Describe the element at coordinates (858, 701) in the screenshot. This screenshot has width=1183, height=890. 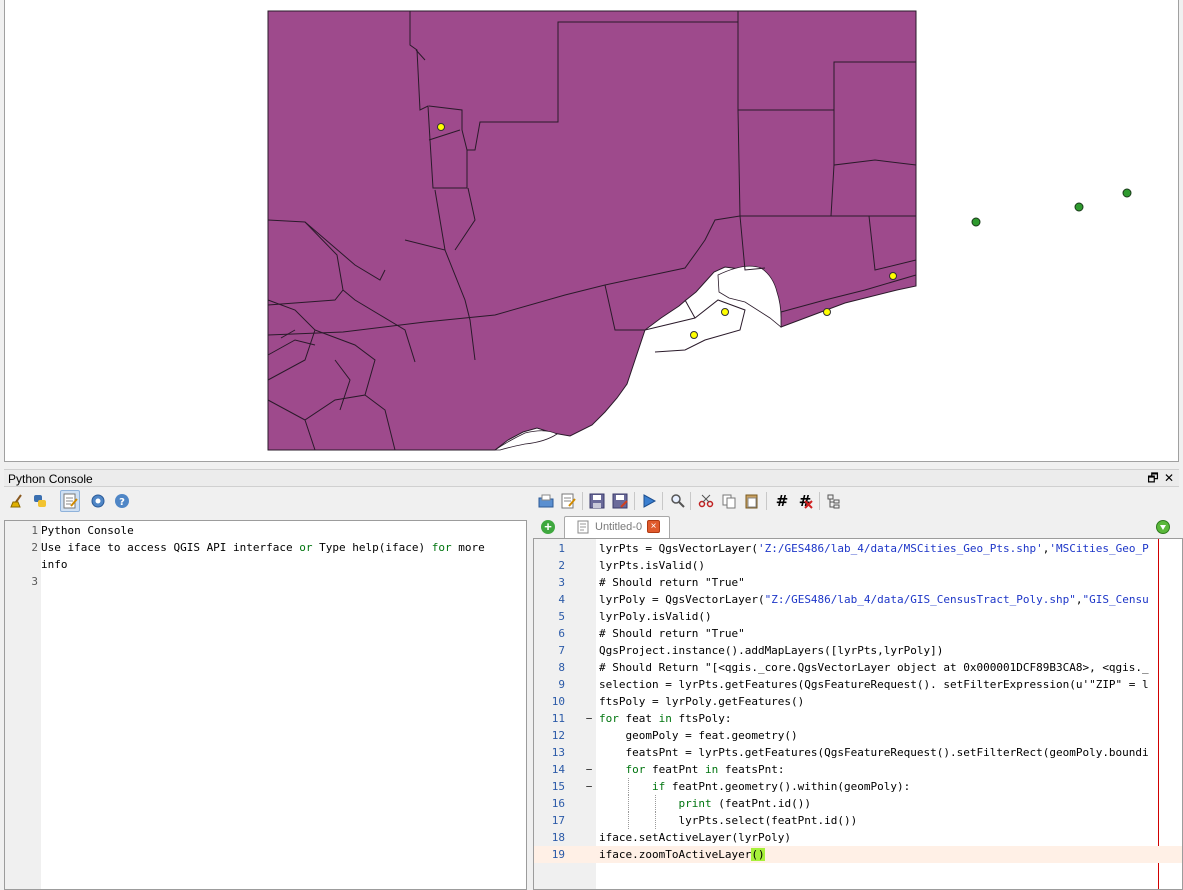
I see `code-line: 10 ftsPoly = lyrPoly.getFeatures()` at that location.